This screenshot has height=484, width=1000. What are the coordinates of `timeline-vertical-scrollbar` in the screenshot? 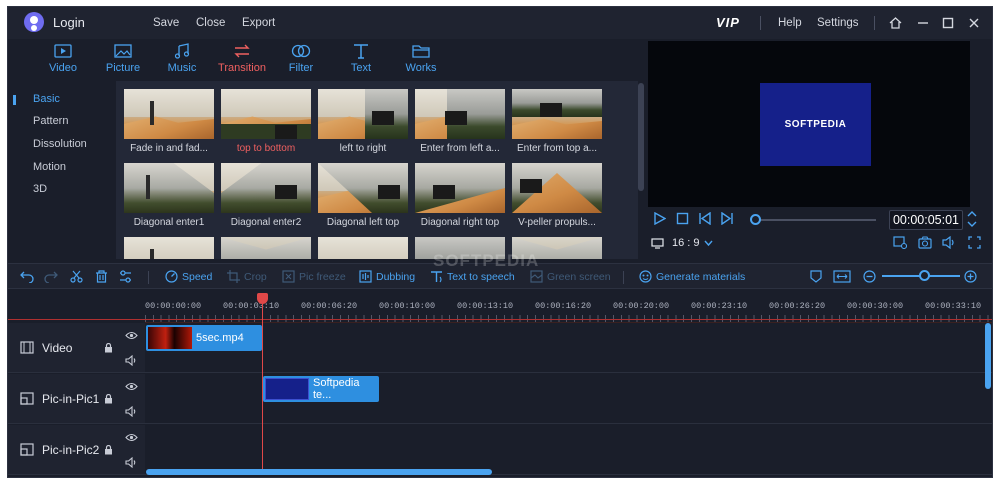 It's located at (988, 356).